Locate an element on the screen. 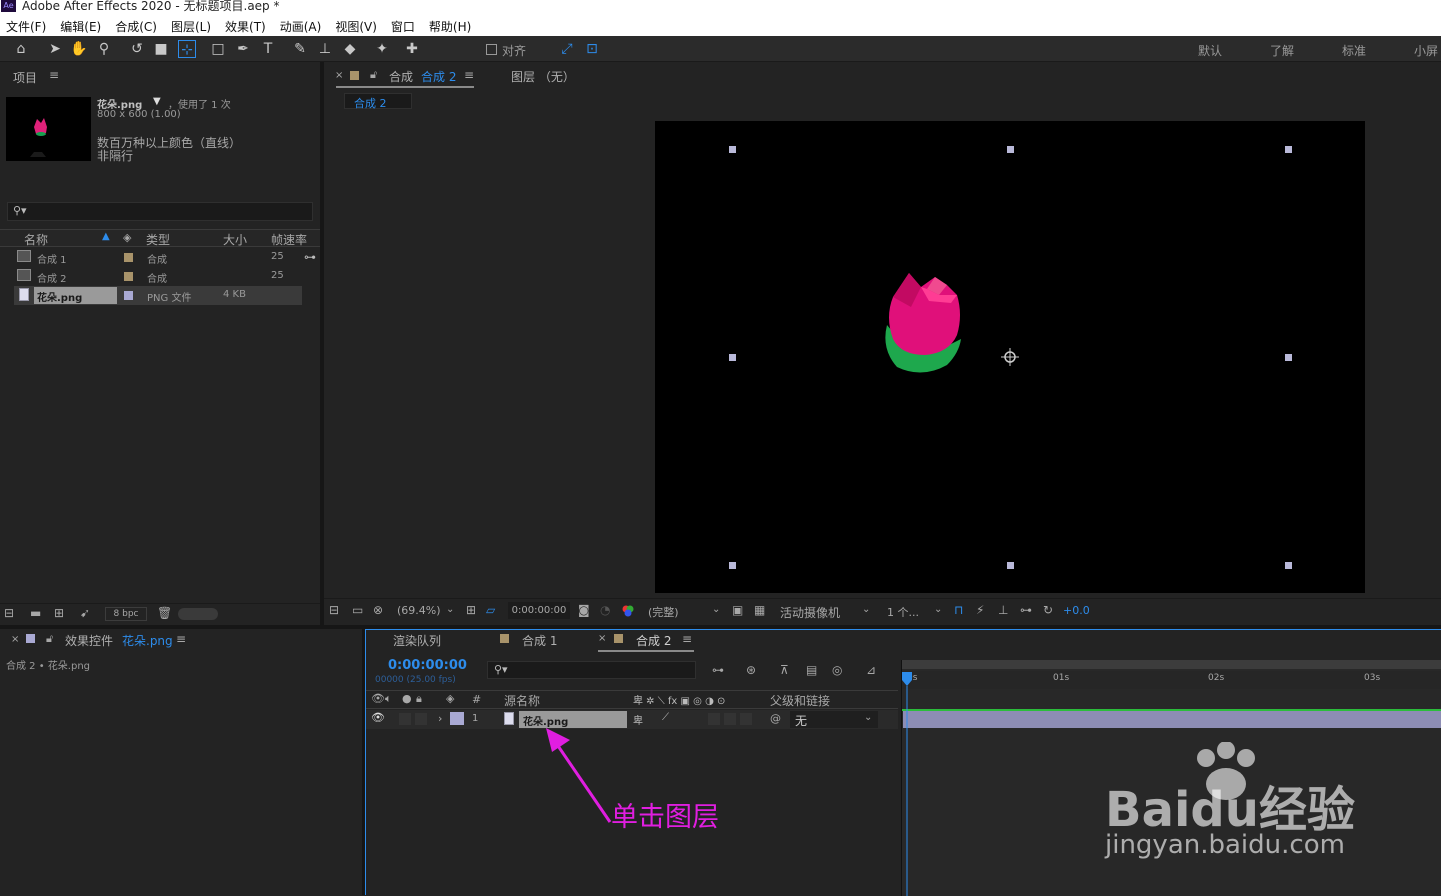 The width and height of the screenshot is (1441, 896). project-item-comp2: 合成 2 合成 25 is located at coordinates (158, 276).